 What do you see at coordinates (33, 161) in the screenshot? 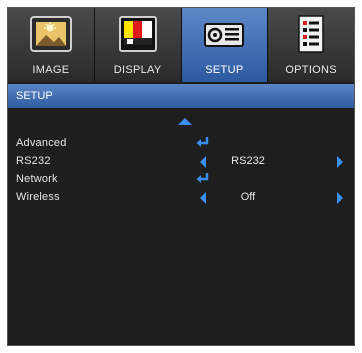
I see `menu-item-label: RS232` at bounding box center [33, 161].